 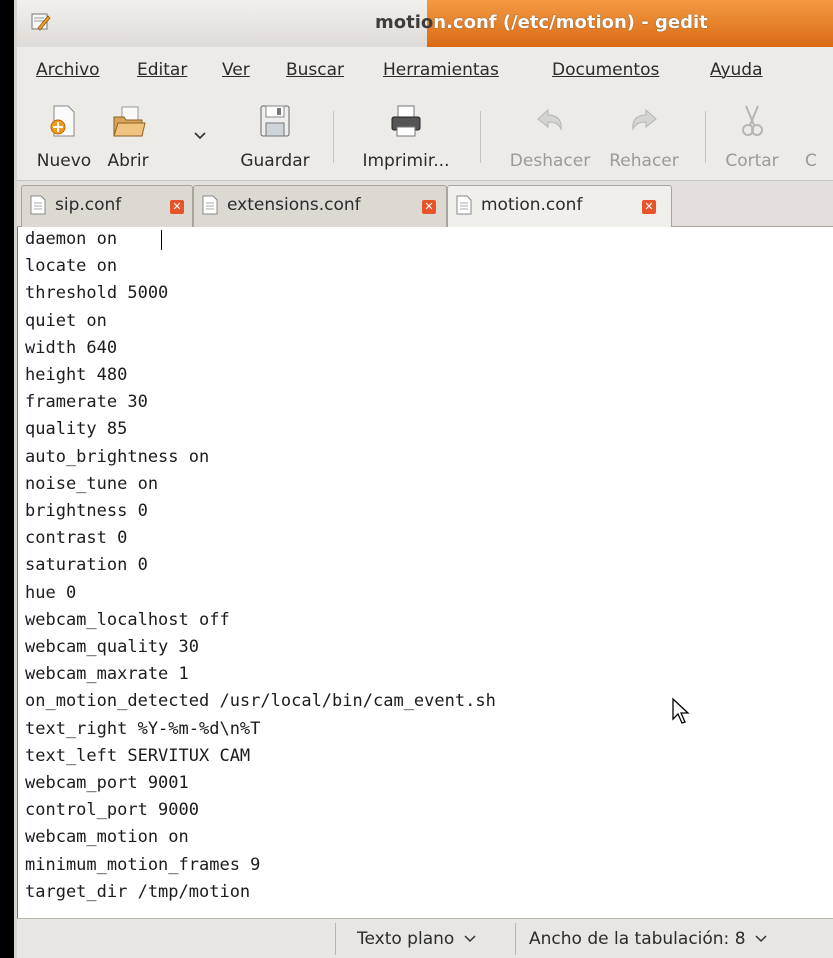 I want to click on editor-line: daemon on, so click(x=71, y=239).